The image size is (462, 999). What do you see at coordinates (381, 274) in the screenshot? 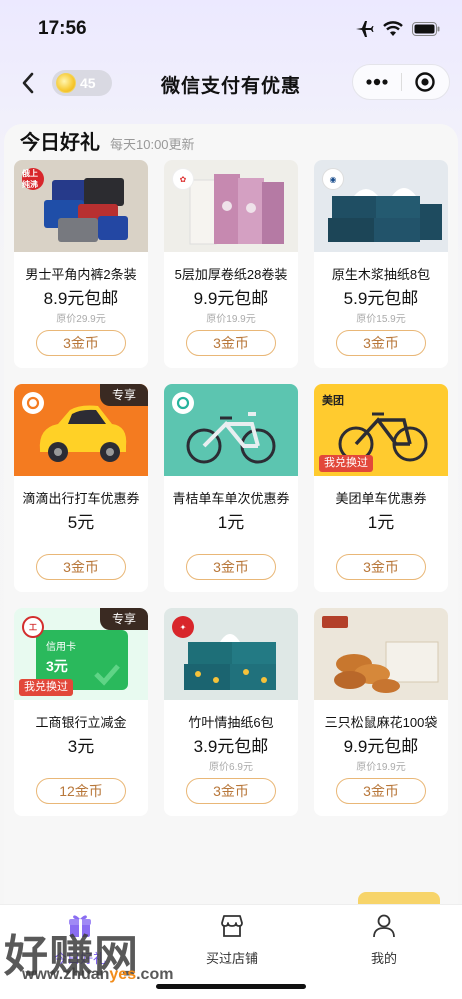
I see `product-name: 原生木浆抽纸8包` at bounding box center [381, 274].